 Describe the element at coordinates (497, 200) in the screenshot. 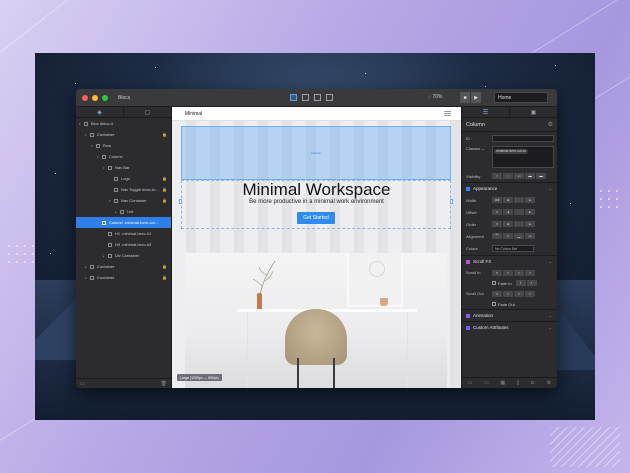

I see `width-value: col` at that location.